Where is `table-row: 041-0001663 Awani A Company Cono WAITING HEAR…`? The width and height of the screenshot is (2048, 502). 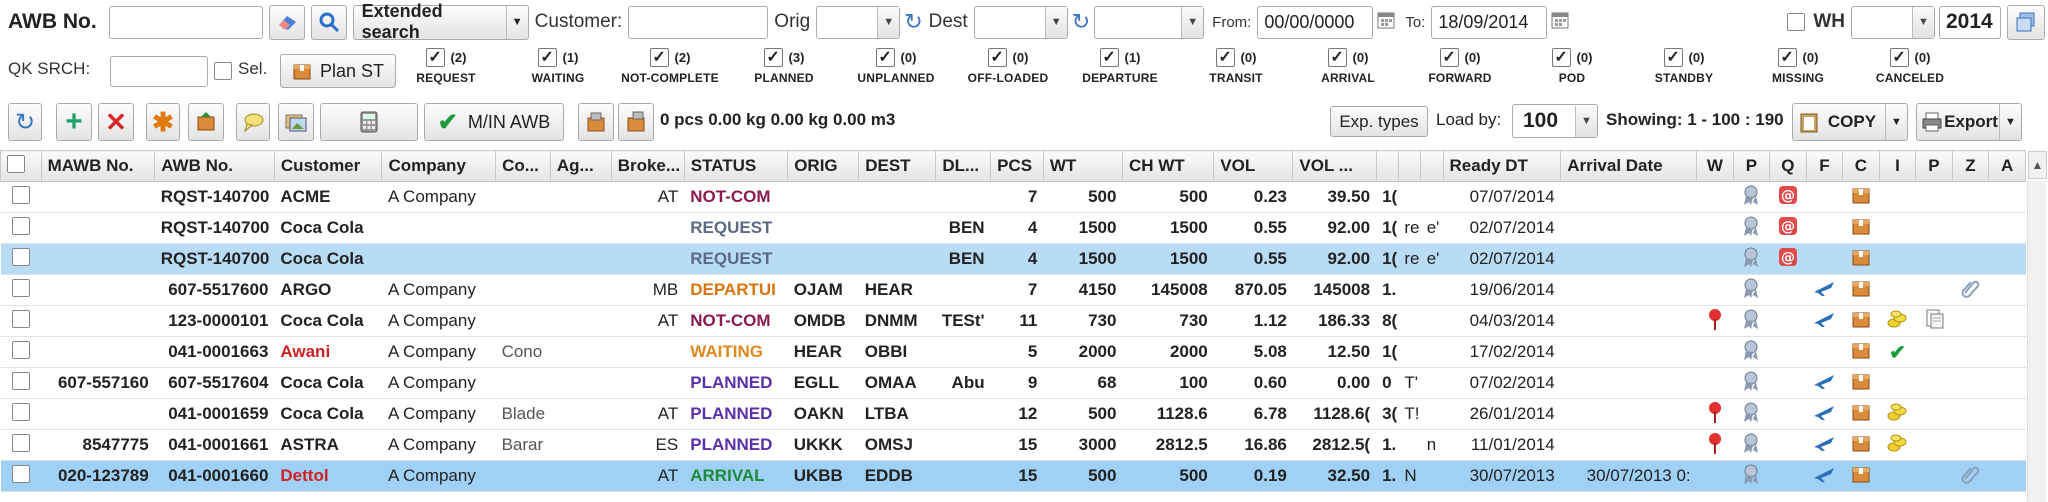
table-row: 041-0001663 Awani A Company Cono WAITING HEAR… is located at coordinates (1013, 352).